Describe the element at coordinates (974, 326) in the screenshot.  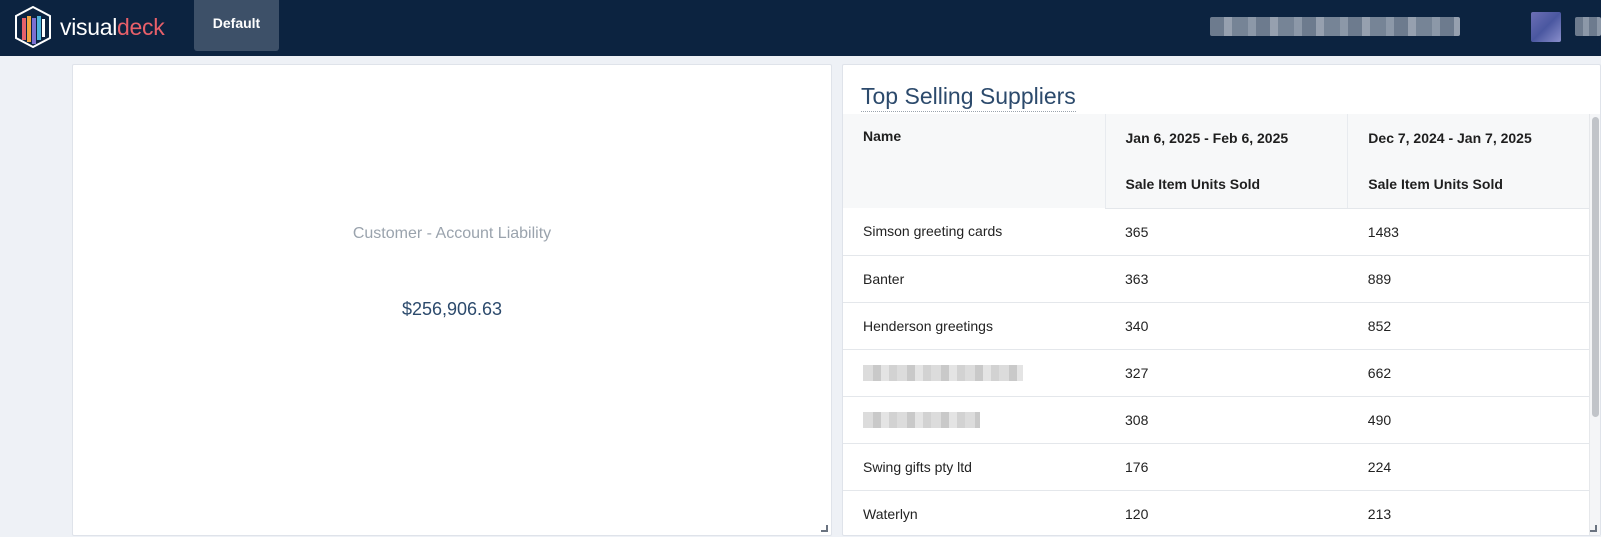
I see `supplier-name: Henderson greetings` at that location.